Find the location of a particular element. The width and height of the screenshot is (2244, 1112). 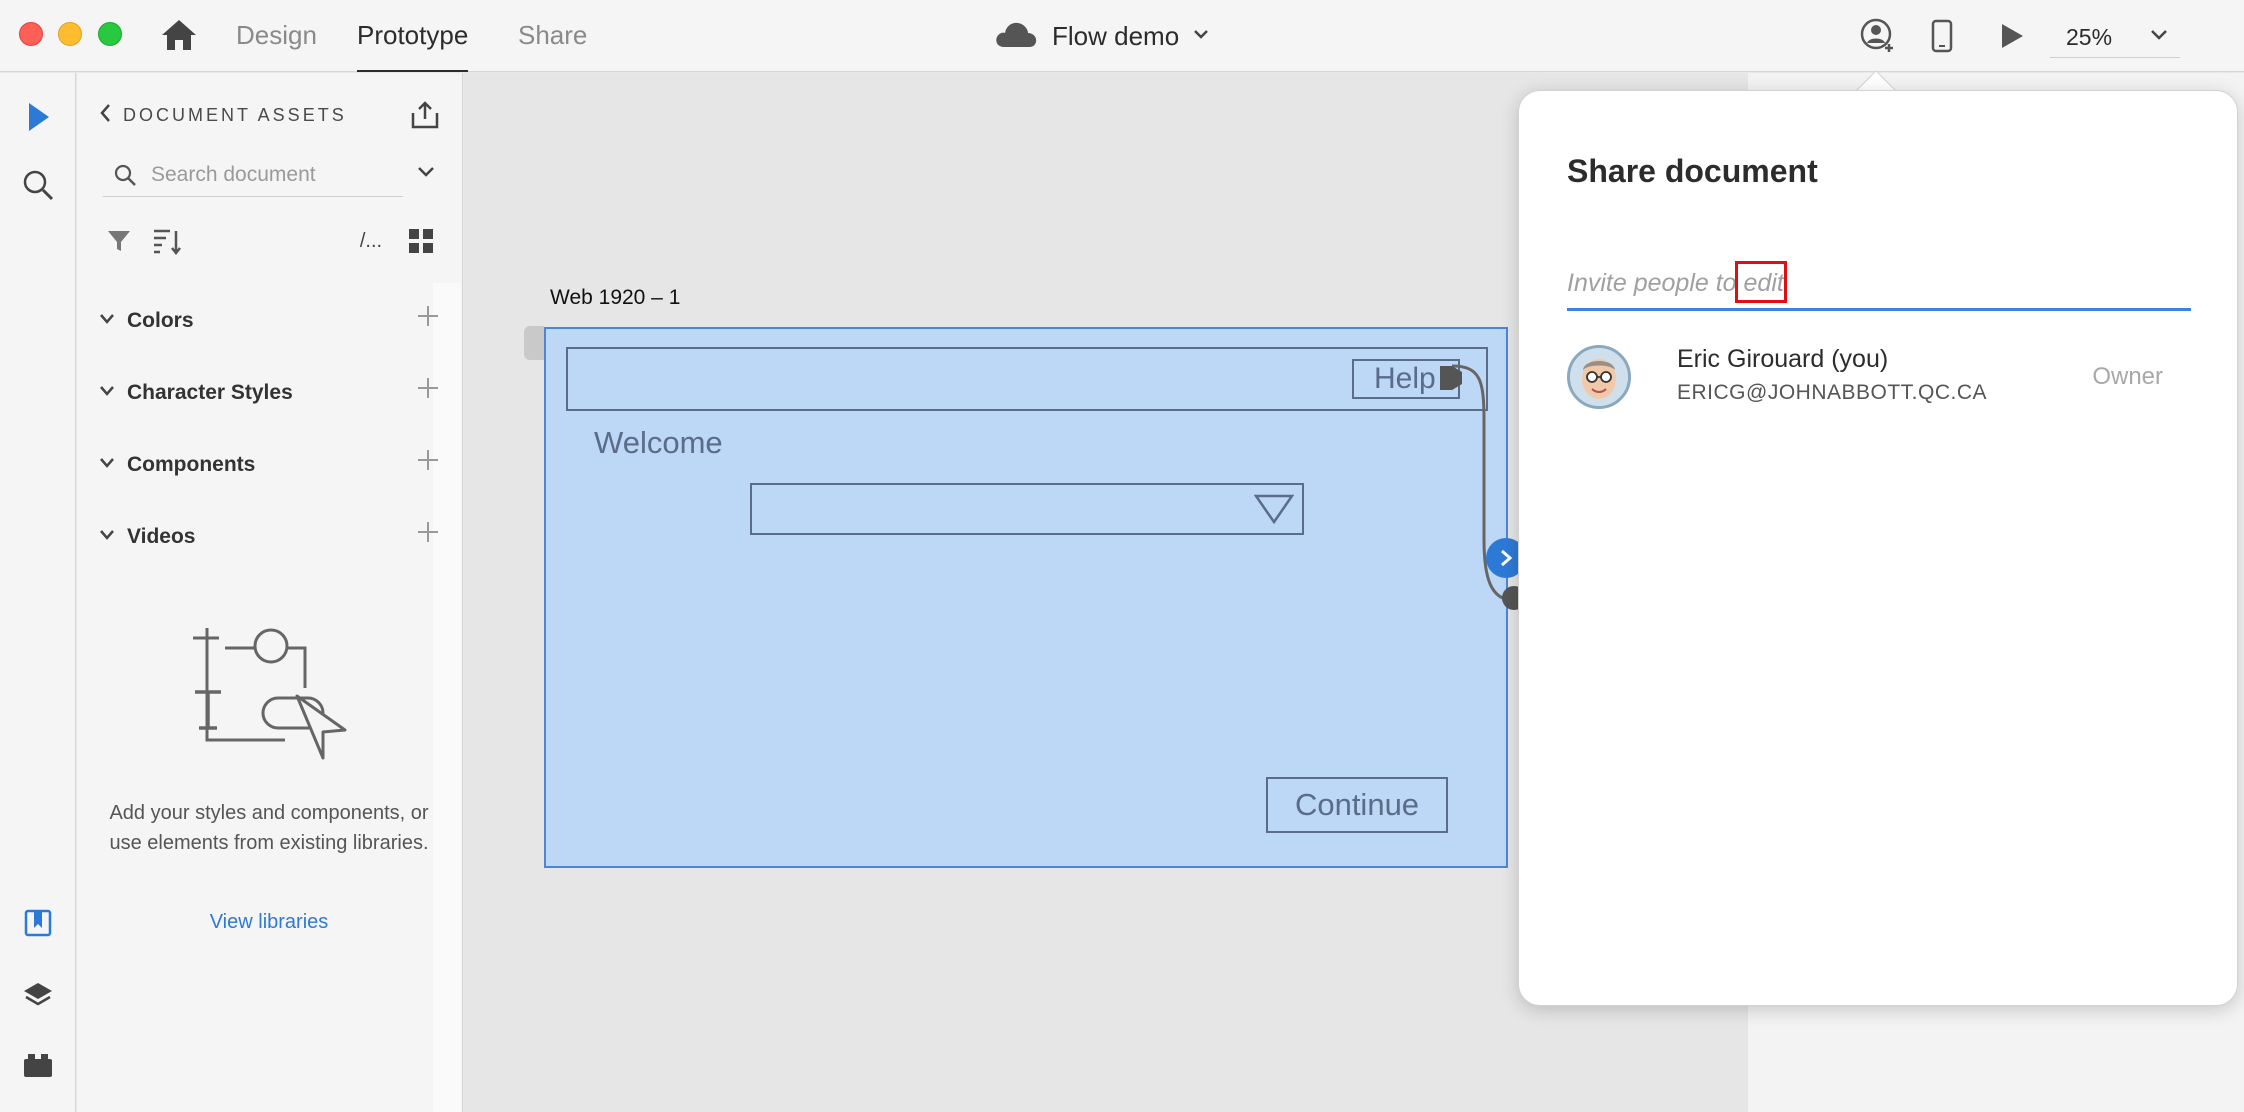

collaborator-email: ERICG@JOHNABBOTT.QC.CA is located at coordinates (1832, 392).